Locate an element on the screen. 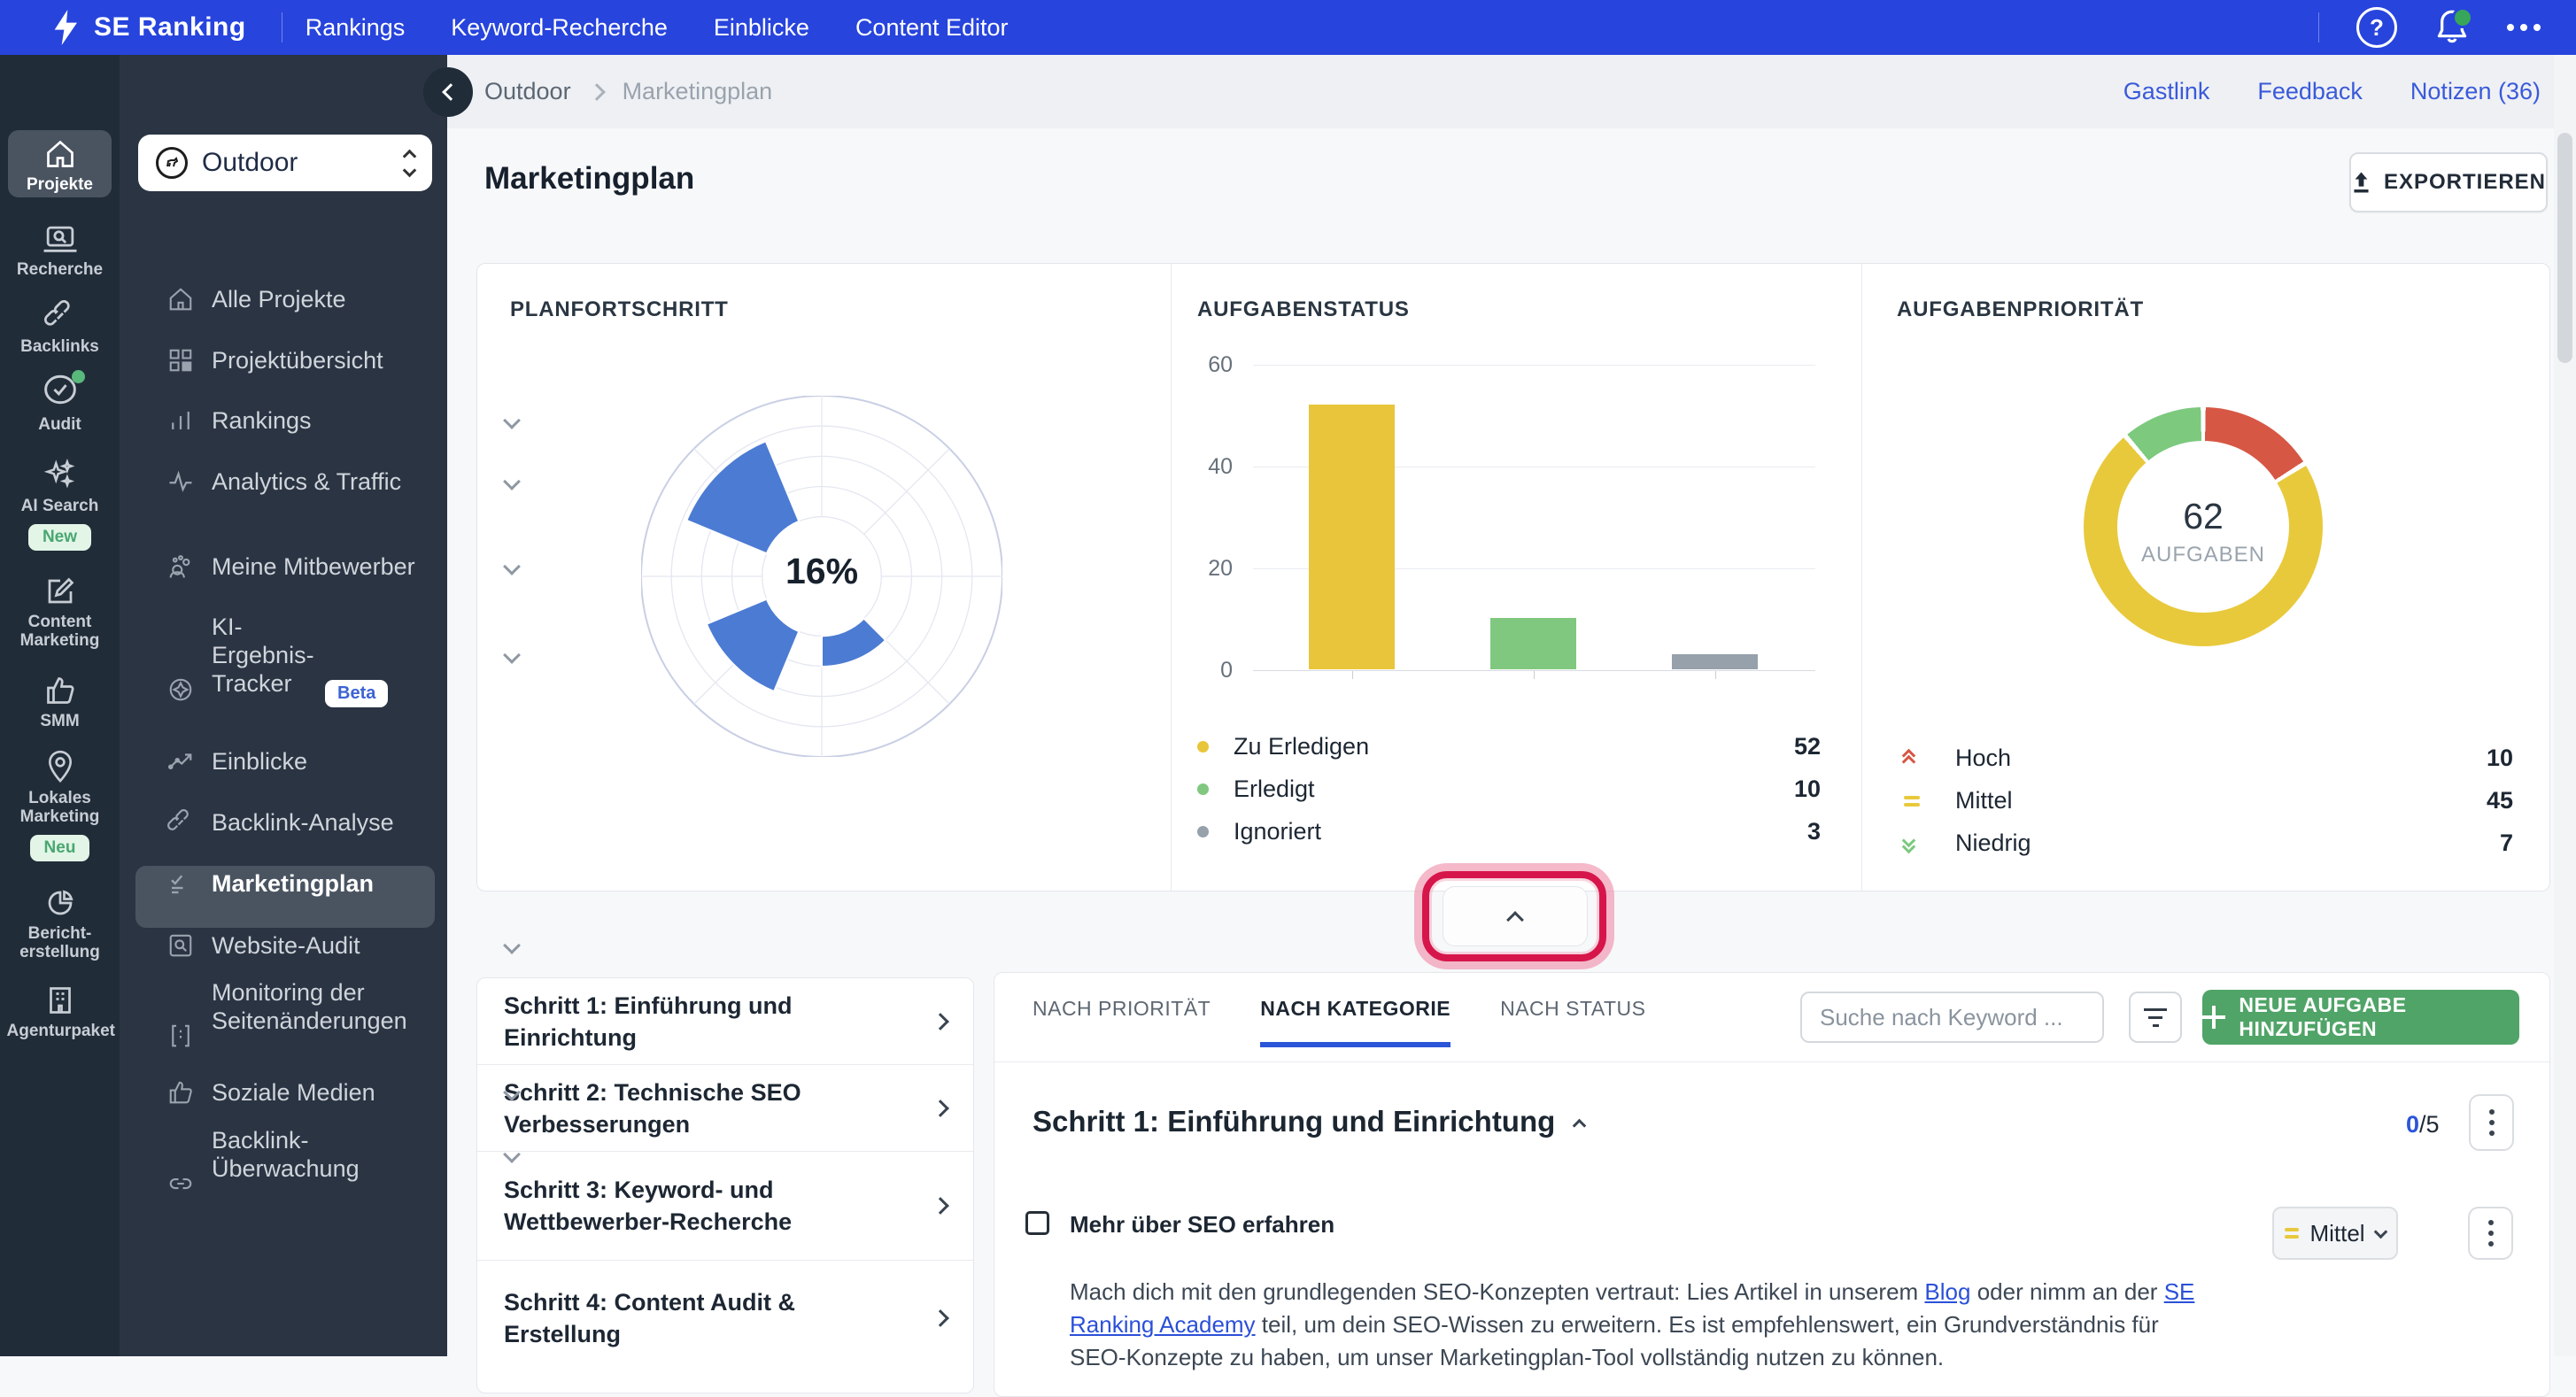 The image size is (2576, 1397). keyword-search is located at coordinates (1952, 1017).